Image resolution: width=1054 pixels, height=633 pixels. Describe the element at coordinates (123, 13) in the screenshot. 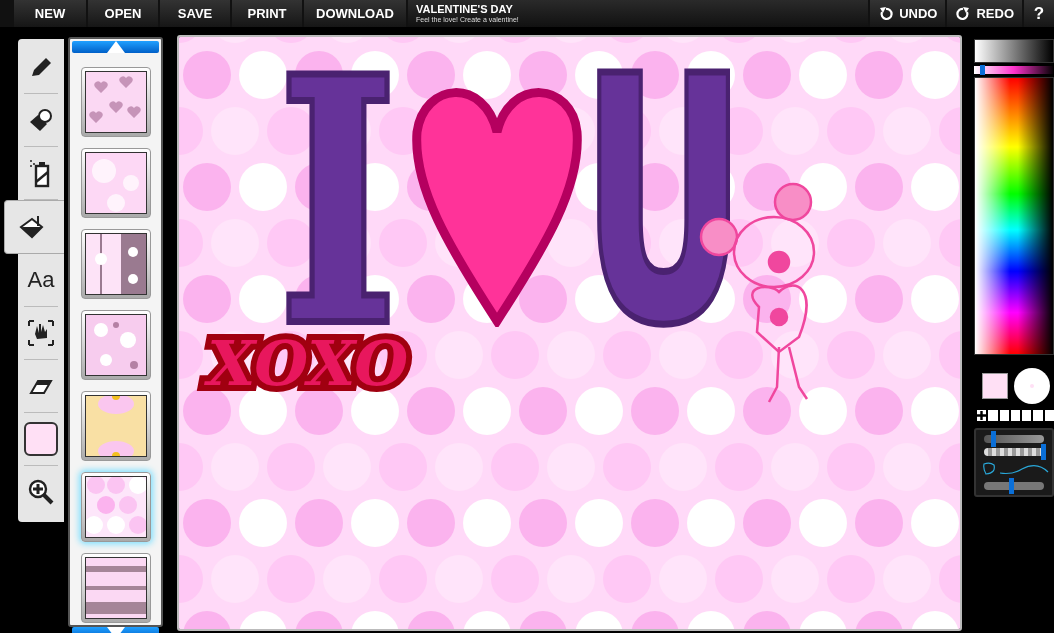

I see `menu-button: OPEN` at that location.